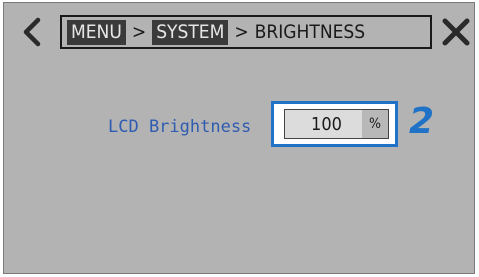 Image resolution: width=479 pixels, height=277 pixels. What do you see at coordinates (422, 121) in the screenshot?
I see `step-number-badge: 2` at bounding box center [422, 121].